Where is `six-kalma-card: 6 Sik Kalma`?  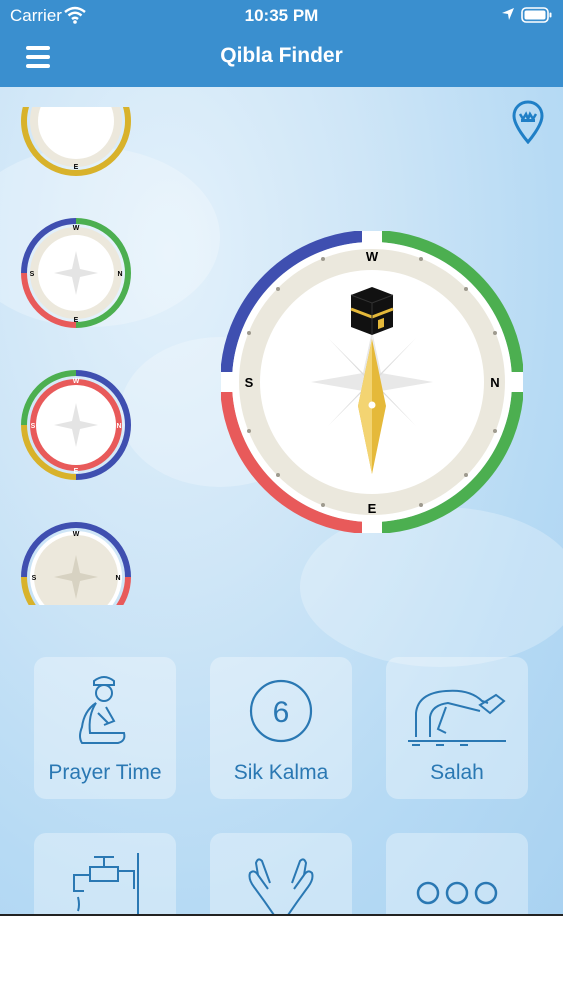 six-kalma-card: 6 Sik Kalma is located at coordinates (281, 728).